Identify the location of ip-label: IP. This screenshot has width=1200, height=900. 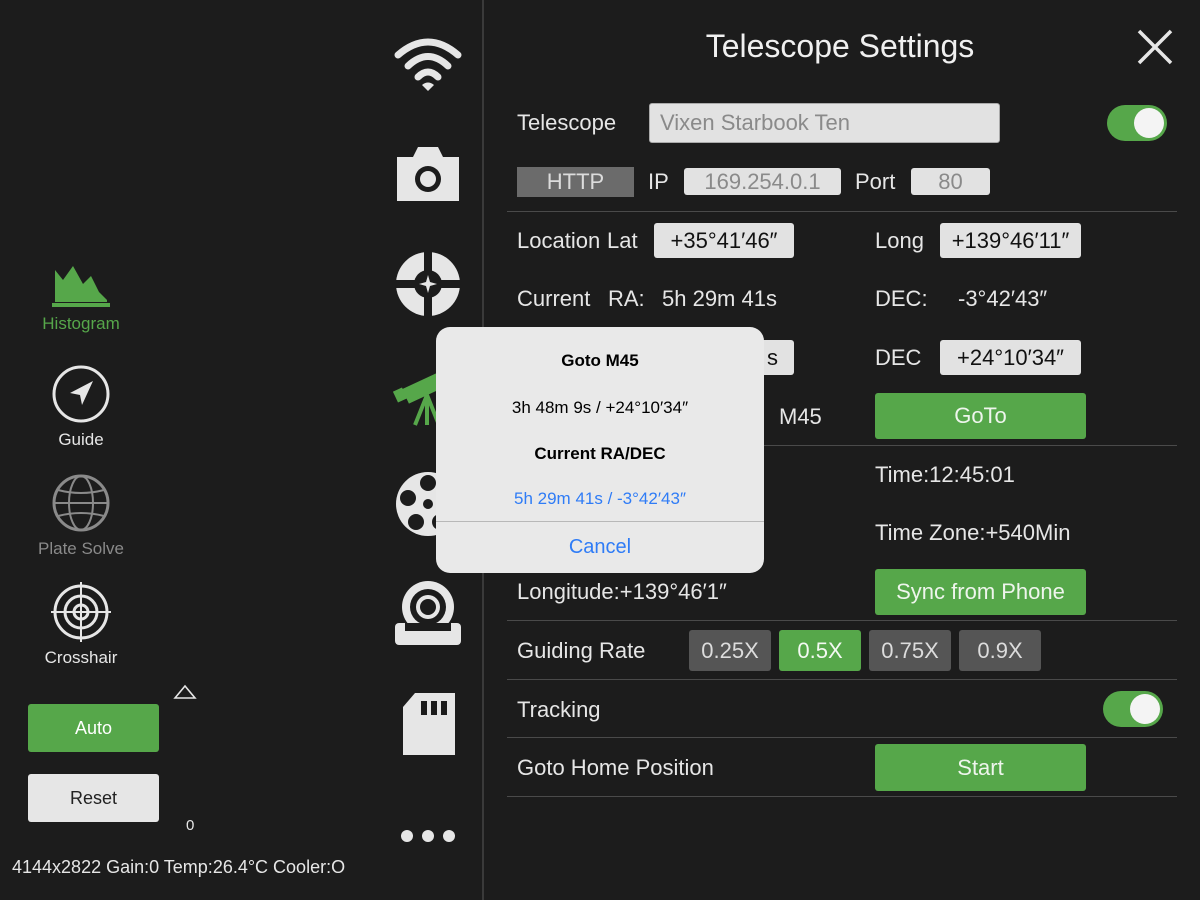
(658, 181).